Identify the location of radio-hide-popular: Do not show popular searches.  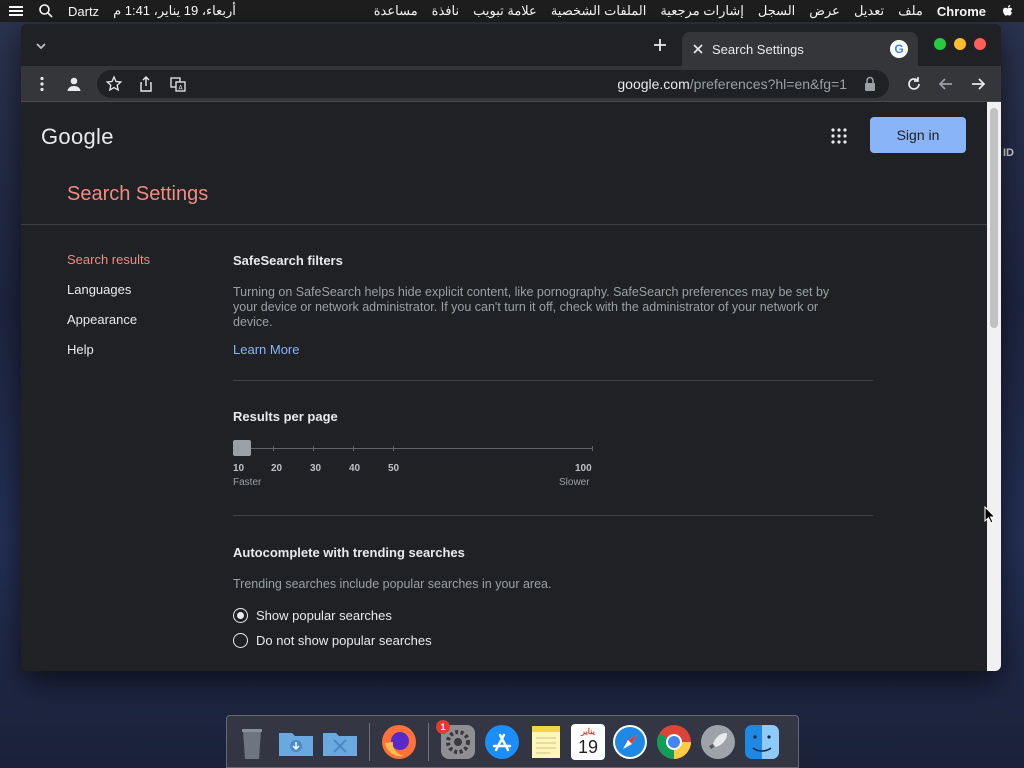
(332, 640).